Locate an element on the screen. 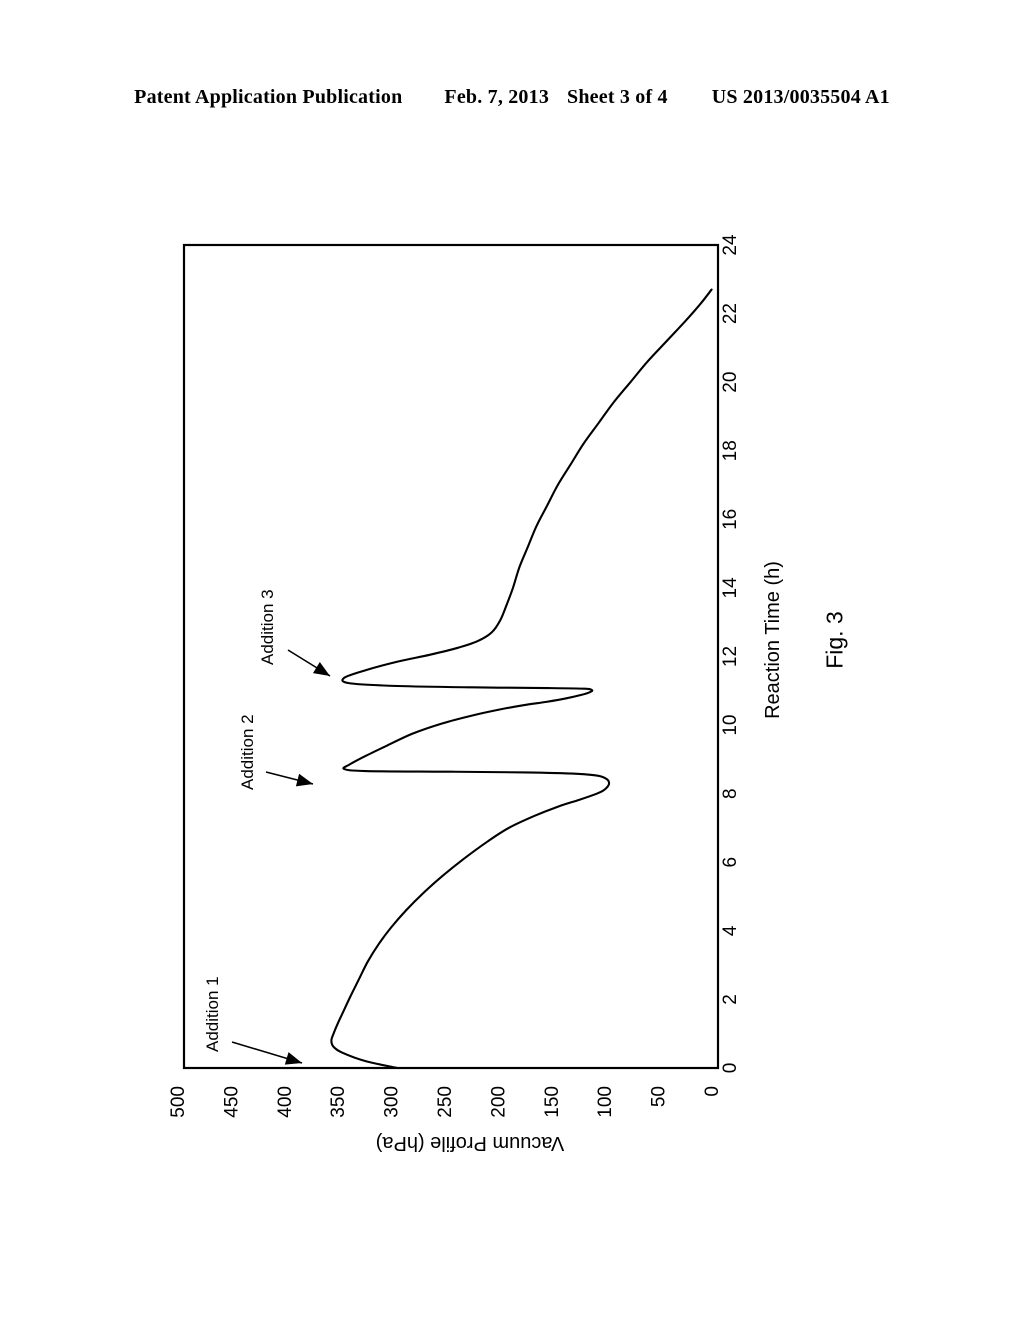  x-axis-tick-label: 0 is located at coordinates (730, 1068).